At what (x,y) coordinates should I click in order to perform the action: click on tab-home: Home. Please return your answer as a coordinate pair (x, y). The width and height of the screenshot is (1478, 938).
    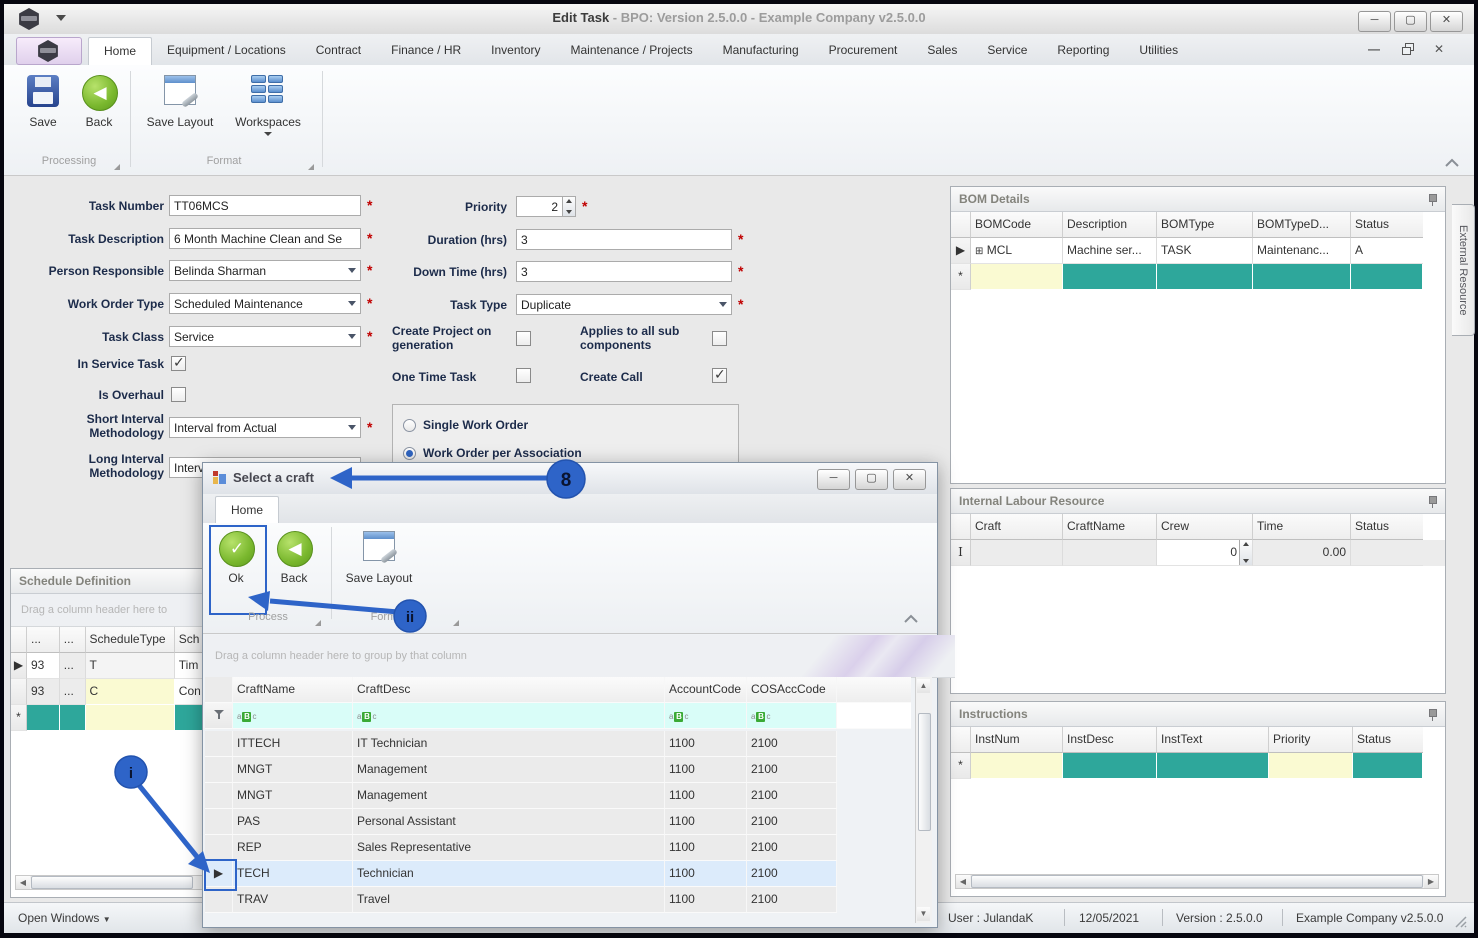
    Looking at the image, I should click on (120, 51).